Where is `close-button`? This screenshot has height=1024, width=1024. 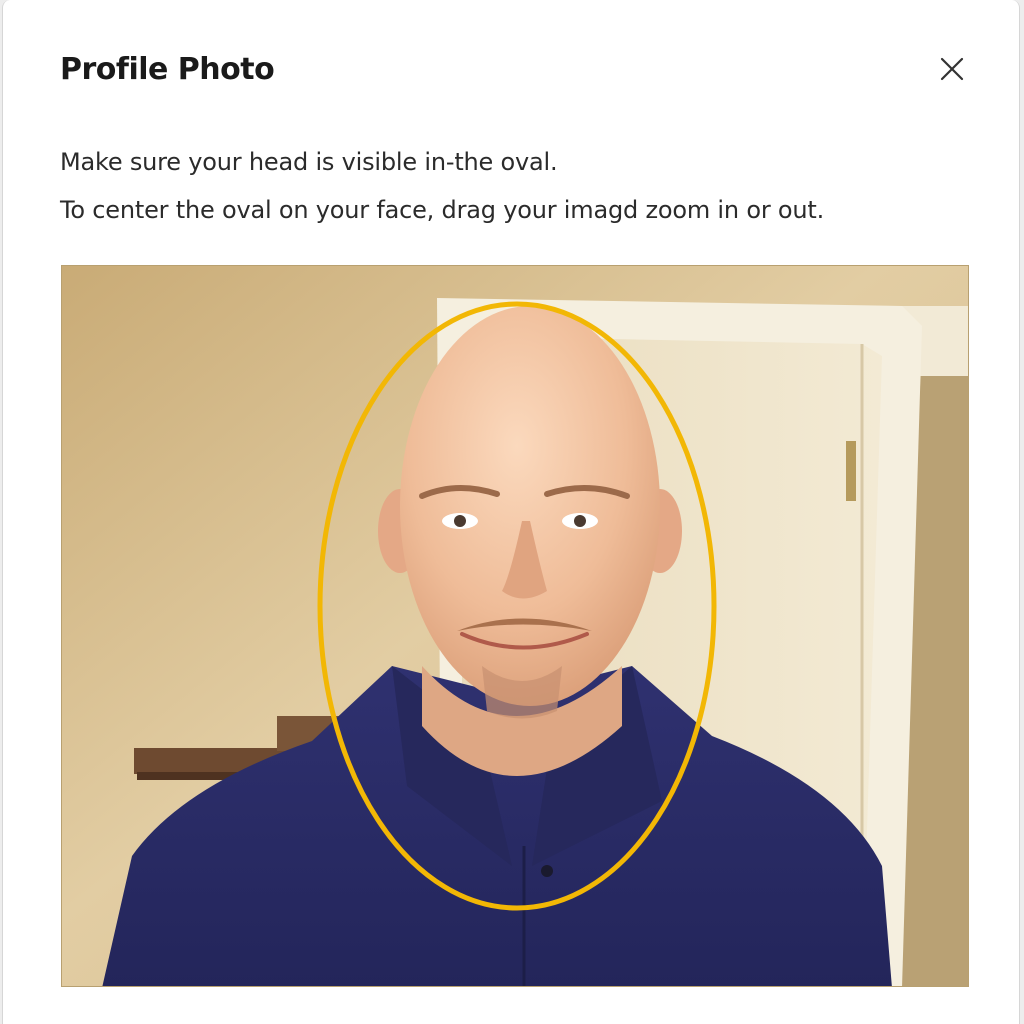
close-button is located at coordinates (952, 69).